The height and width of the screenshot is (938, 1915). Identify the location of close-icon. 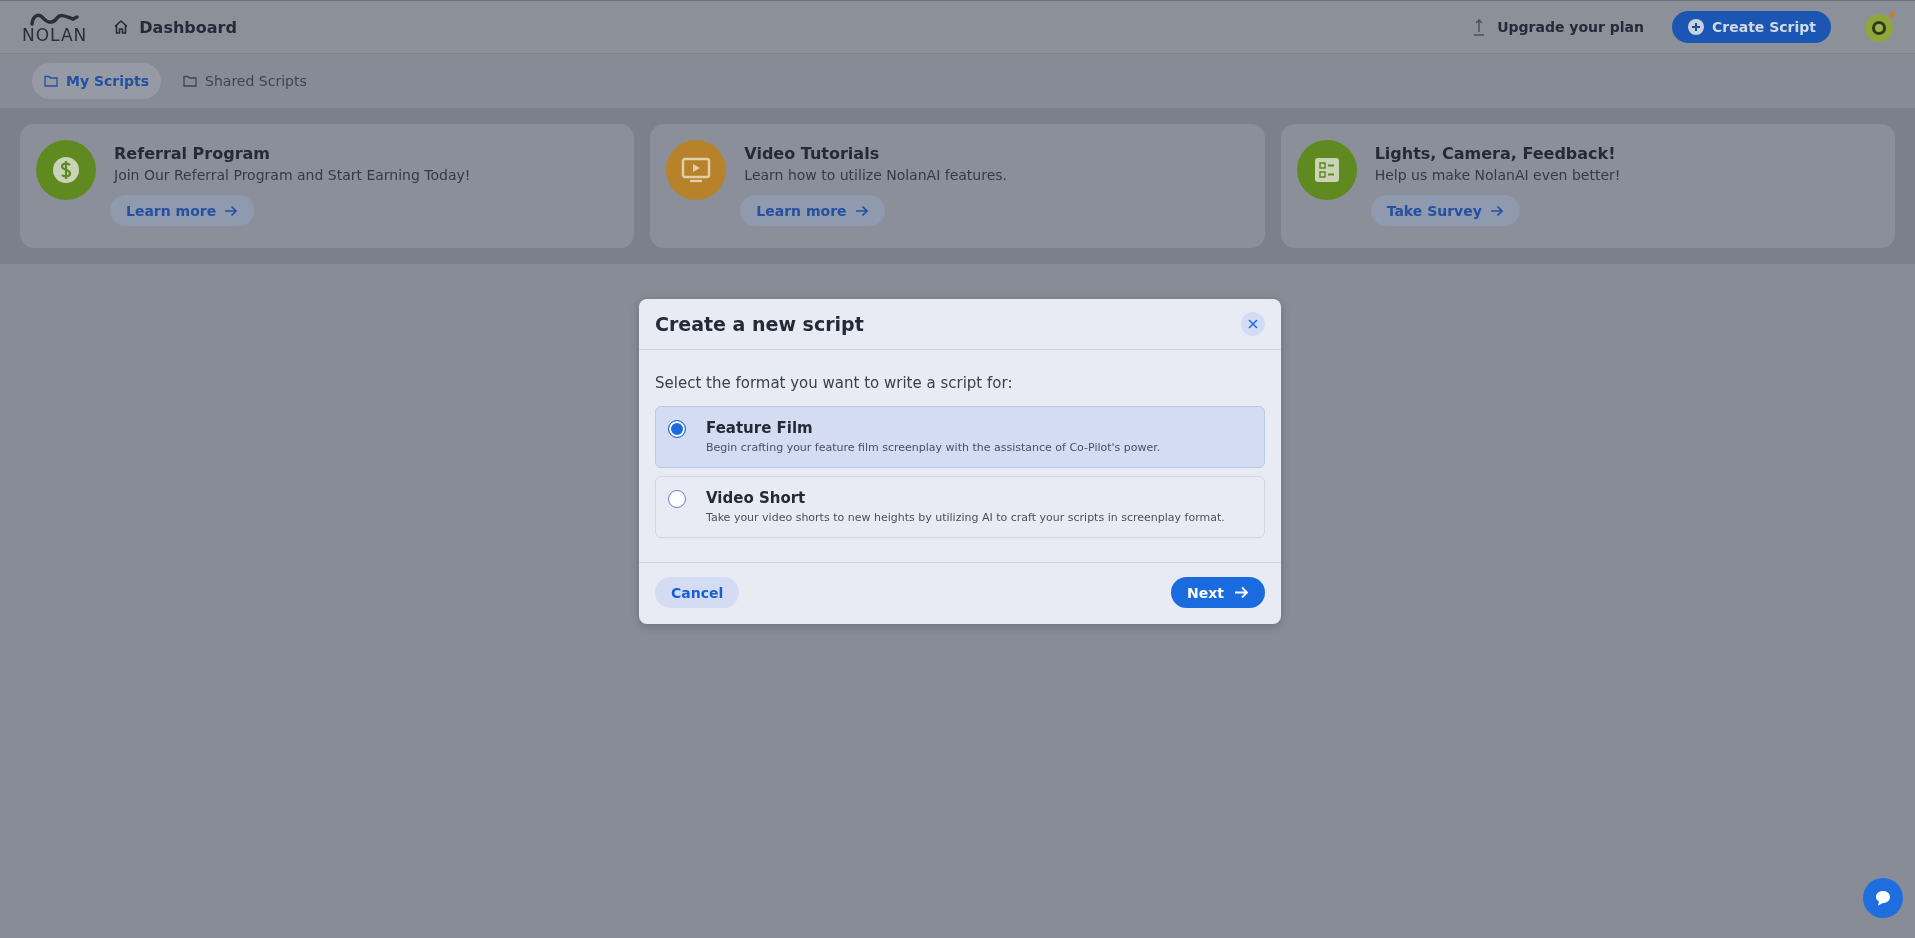
(1253, 324).